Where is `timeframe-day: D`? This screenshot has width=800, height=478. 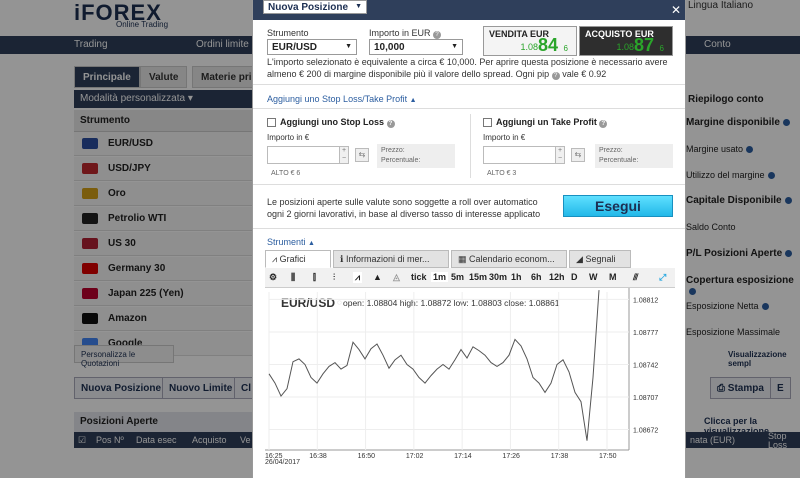 timeframe-day: D is located at coordinates (574, 277).